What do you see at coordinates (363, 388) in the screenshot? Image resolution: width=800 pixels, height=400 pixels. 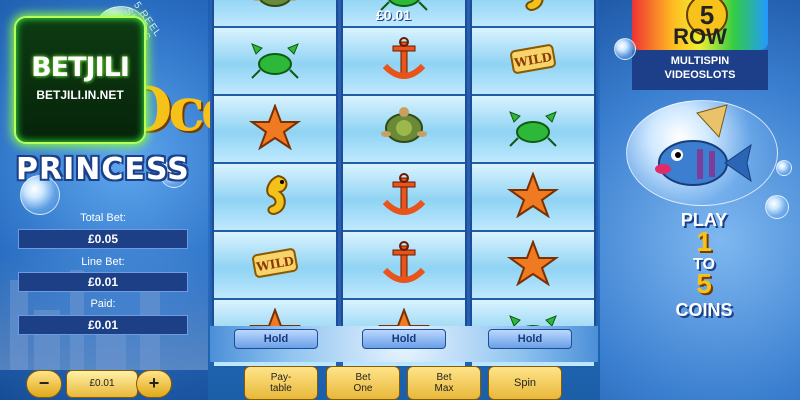 I see `bet-one-label-2: One` at bounding box center [363, 388].